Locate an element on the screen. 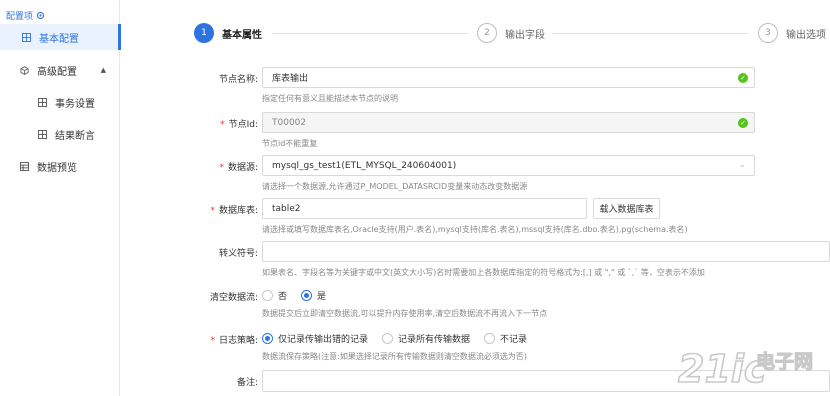  radio-label: 仅记录传输出错的记录 is located at coordinates (323, 340).